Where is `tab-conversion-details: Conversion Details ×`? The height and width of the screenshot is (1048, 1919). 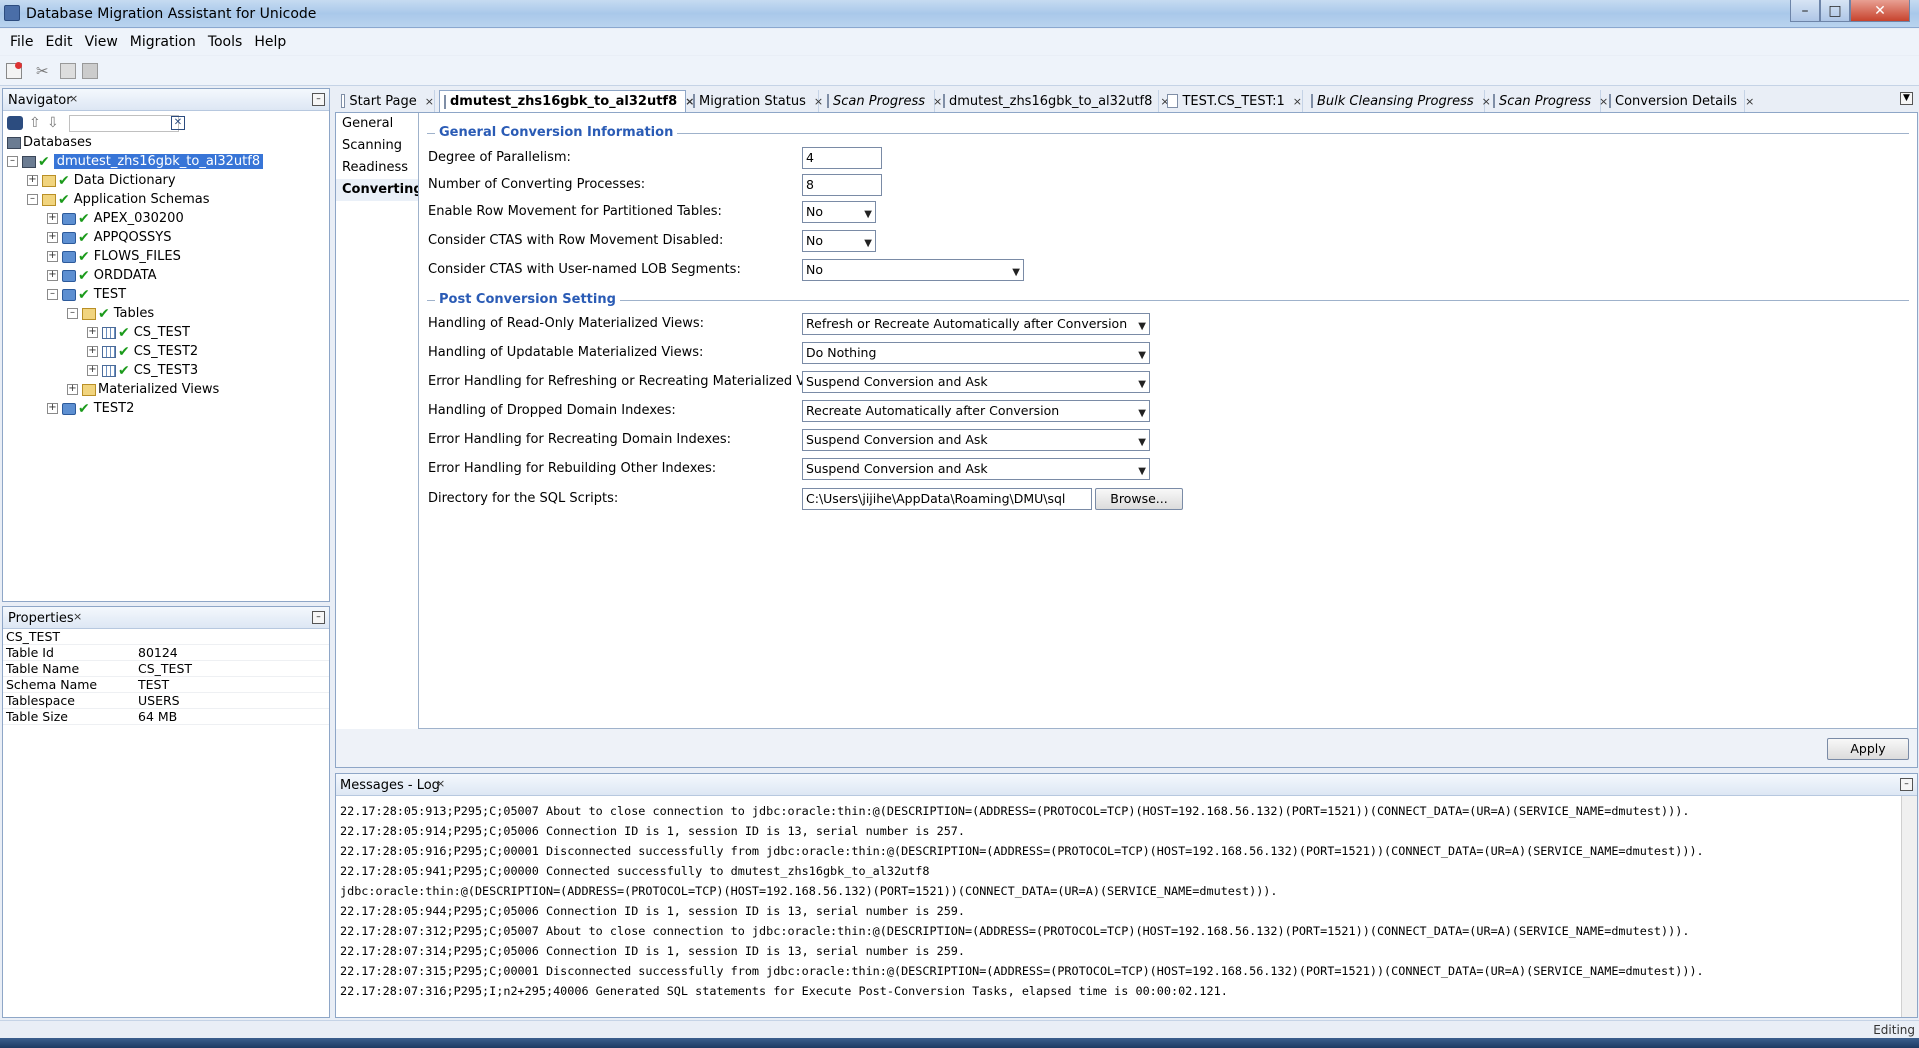
tab-conversion-details: Conversion Details × is located at coordinates (1679, 101).